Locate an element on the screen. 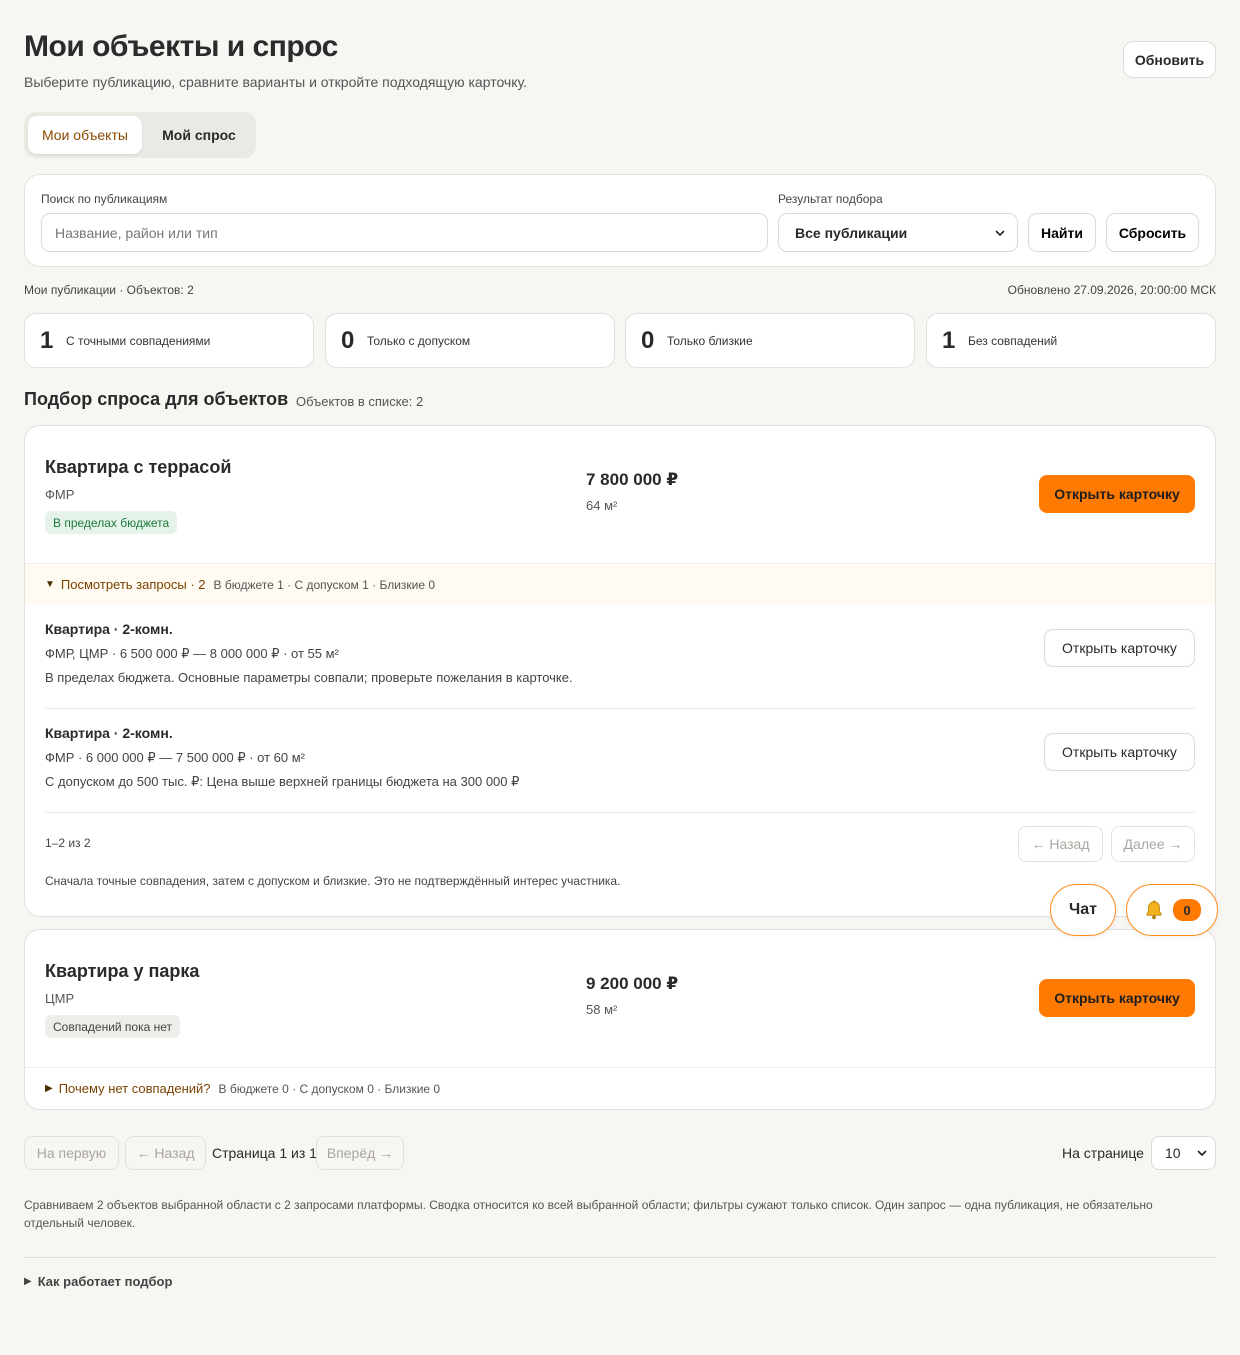  search-input is located at coordinates (404, 232).